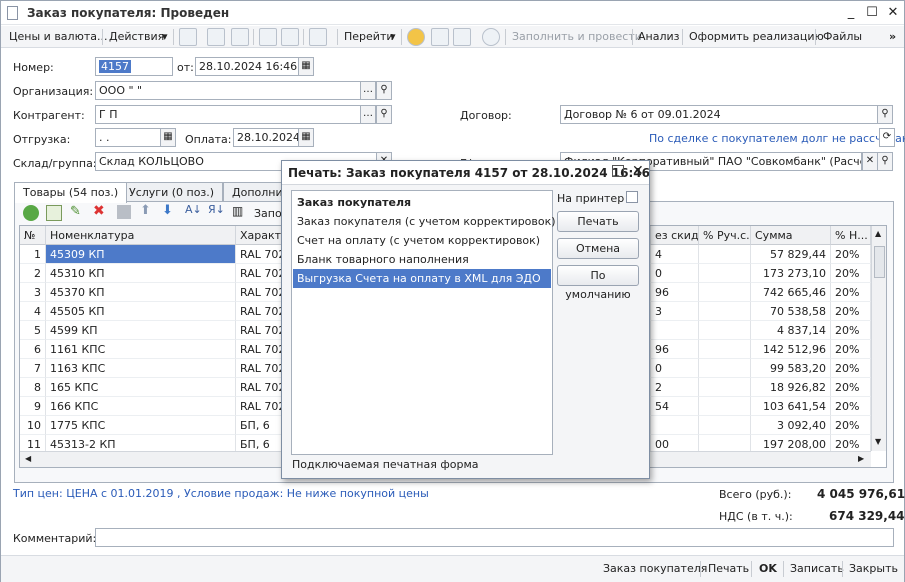  Describe the element at coordinates (577, 36) in the screenshot. I see `fill-post-button: Заполнить и провести` at that location.